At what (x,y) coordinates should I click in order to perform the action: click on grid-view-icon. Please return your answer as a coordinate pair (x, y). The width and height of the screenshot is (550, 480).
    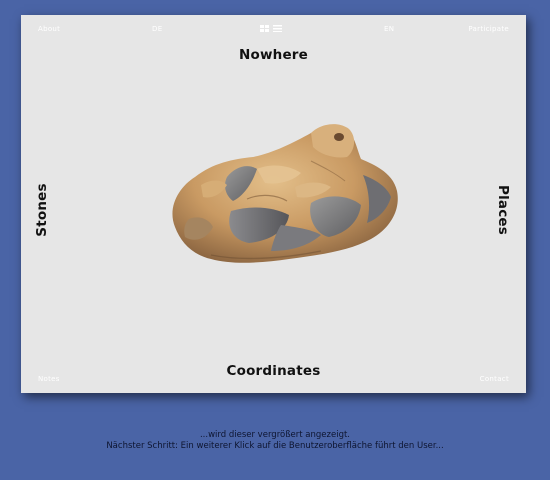
    Looking at the image, I should click on (264, 28).